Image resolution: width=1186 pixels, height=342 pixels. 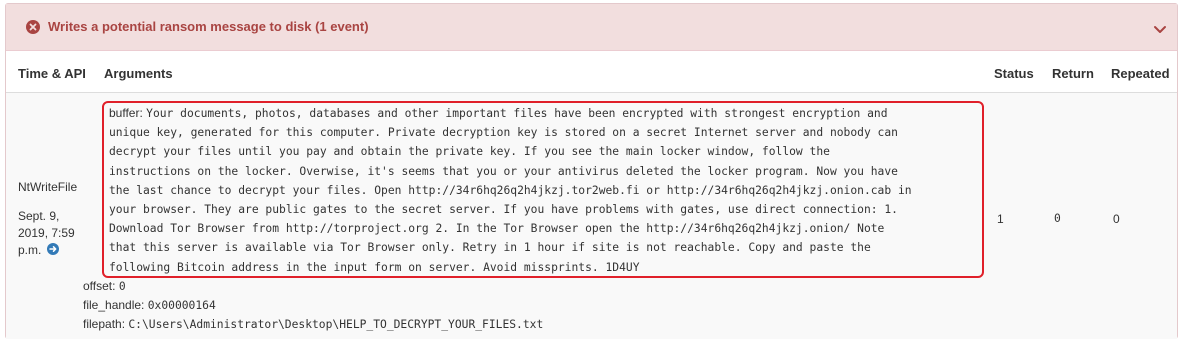 I want to click on col-header-repeated: Repeated, so click(x=1140, y=73).